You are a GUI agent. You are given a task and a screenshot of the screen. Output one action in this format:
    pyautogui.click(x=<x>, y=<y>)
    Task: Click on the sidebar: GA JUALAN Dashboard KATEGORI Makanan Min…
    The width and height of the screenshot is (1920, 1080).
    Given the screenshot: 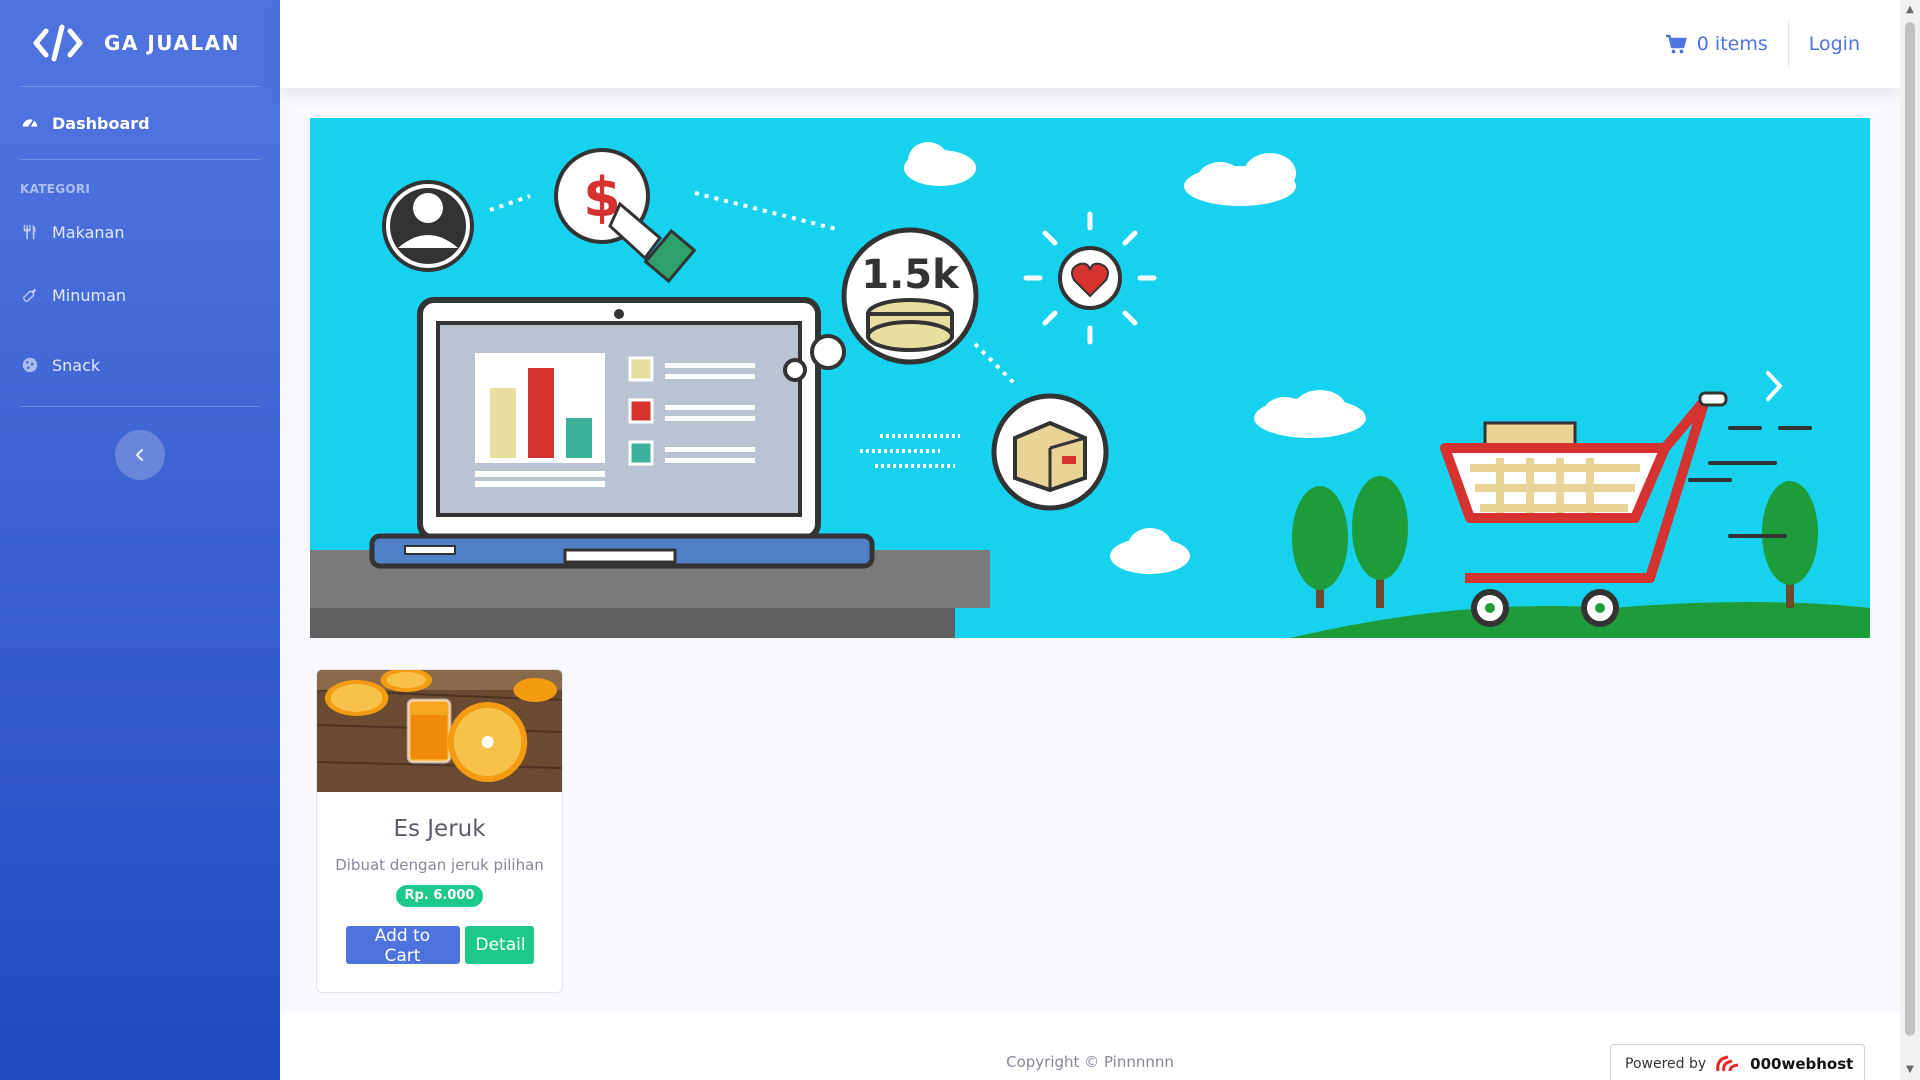 What is the action you would take?
    pyautogui.click(x=140, y=540)
    